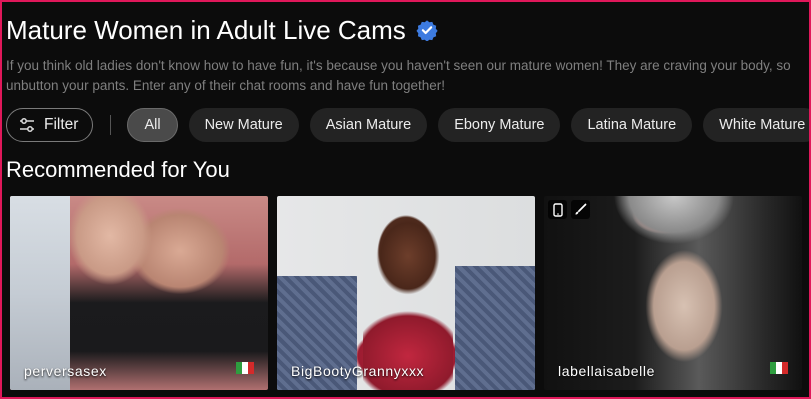  Describe the element at coordinates (206, 29) in the screenshot. I see `page-title: Mature Women in Adult Live Cams` at that location.